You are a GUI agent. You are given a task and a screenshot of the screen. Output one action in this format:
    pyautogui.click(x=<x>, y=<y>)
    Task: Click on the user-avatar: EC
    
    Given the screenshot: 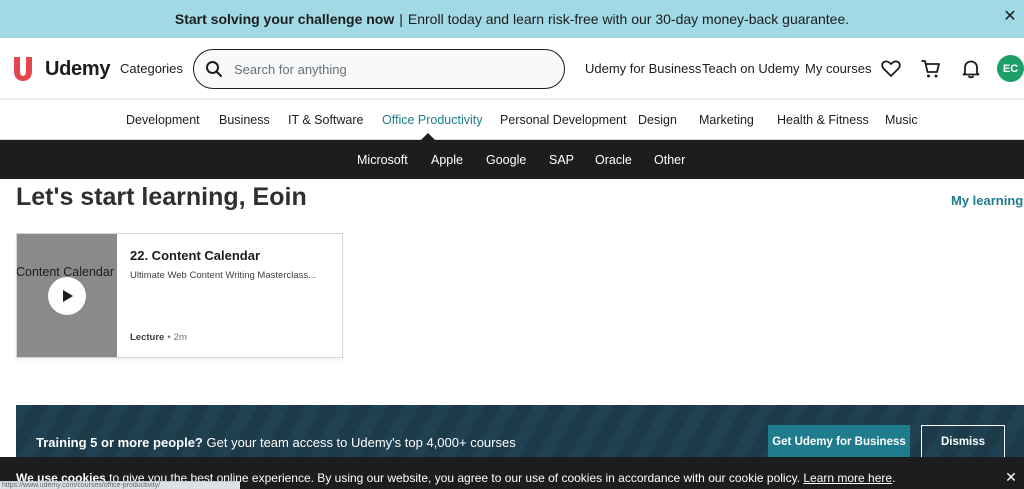 What is the action you would take?
    pyautogui.click(x=1010, y=68)
    